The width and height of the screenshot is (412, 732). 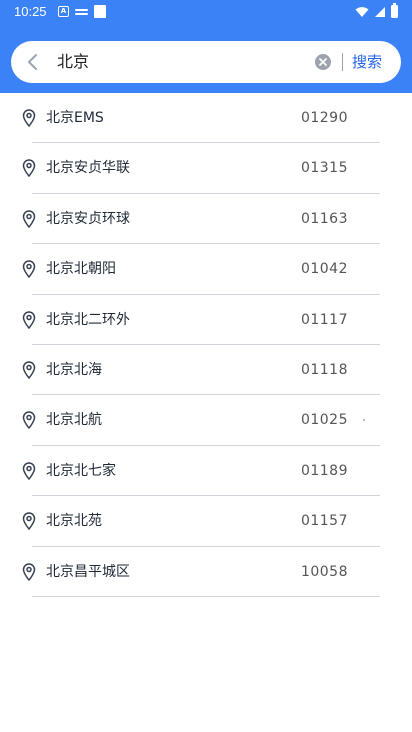 I want to click on back-arrow-icon, so click(x=33, y=62).